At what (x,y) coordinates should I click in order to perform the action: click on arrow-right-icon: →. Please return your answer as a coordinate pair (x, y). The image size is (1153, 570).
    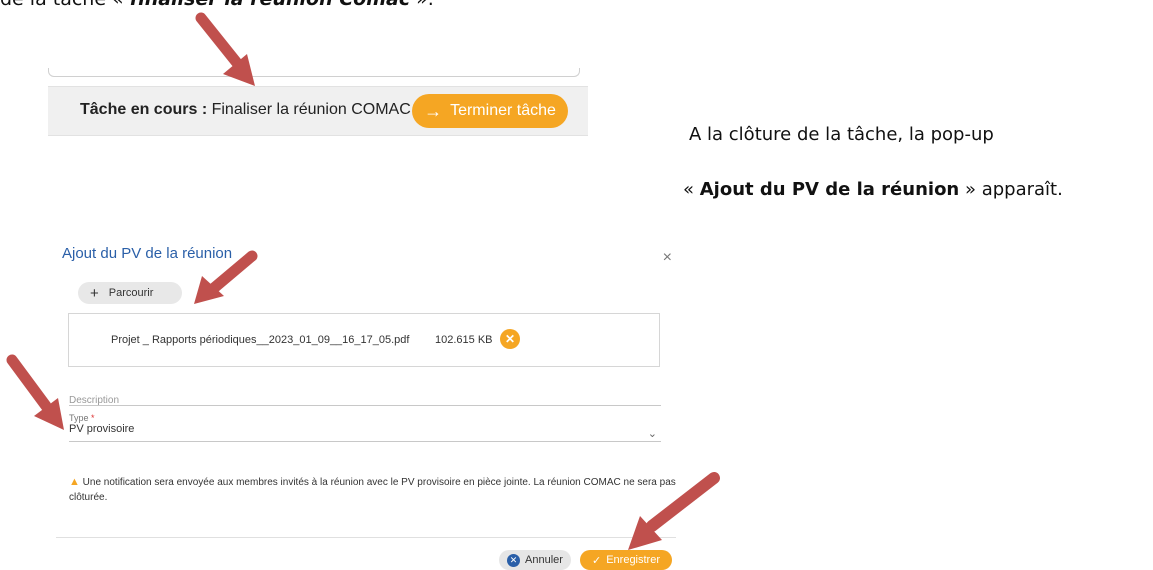
    Looking at the image, I should click on (433, 111).